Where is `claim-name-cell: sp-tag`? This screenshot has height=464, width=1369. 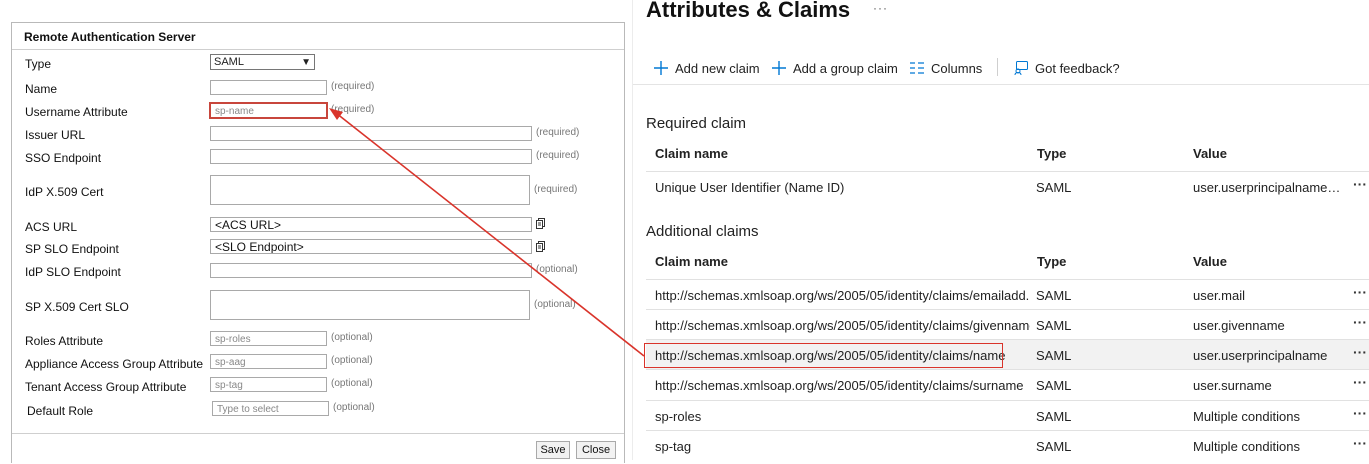 claim-name-cell: sp-tag is located at coordinates (673, 446).